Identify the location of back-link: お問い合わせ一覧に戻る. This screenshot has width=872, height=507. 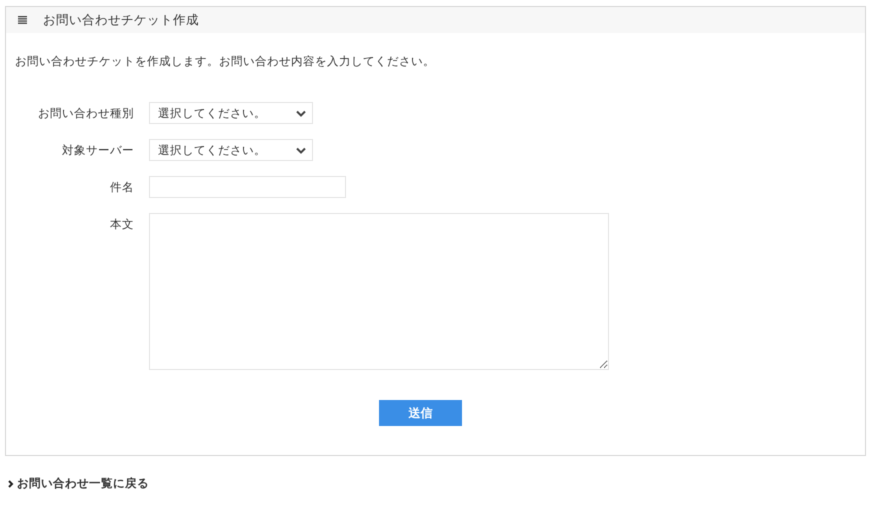
(78, 483).